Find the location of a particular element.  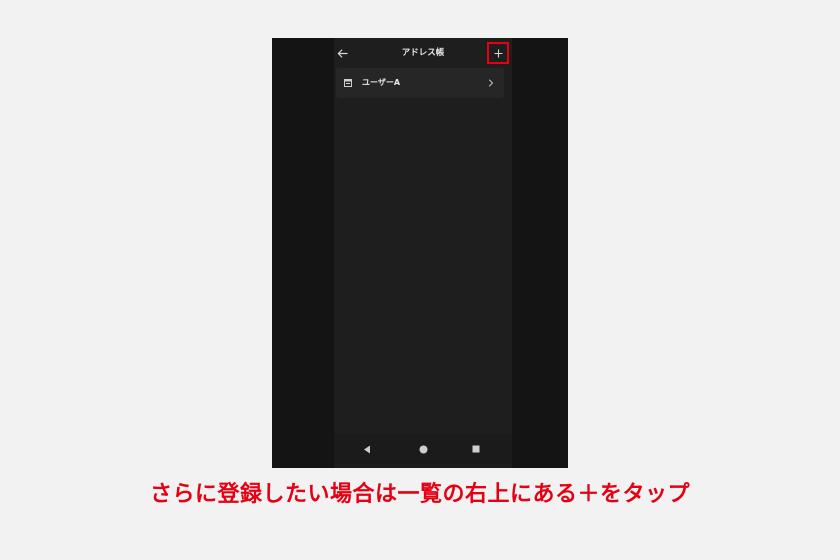

system-nav-bar is located at coordinates (423, 449).